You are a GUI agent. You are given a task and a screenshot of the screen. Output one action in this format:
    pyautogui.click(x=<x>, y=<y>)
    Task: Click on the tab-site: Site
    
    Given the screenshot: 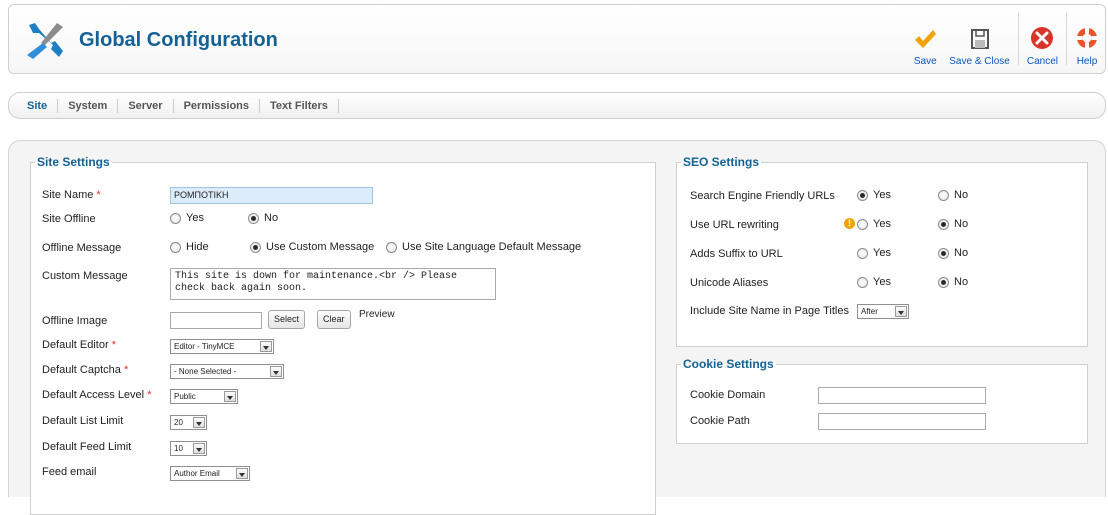 What is the action you would take?
    pyautogui.click(x=38, y=105)
    